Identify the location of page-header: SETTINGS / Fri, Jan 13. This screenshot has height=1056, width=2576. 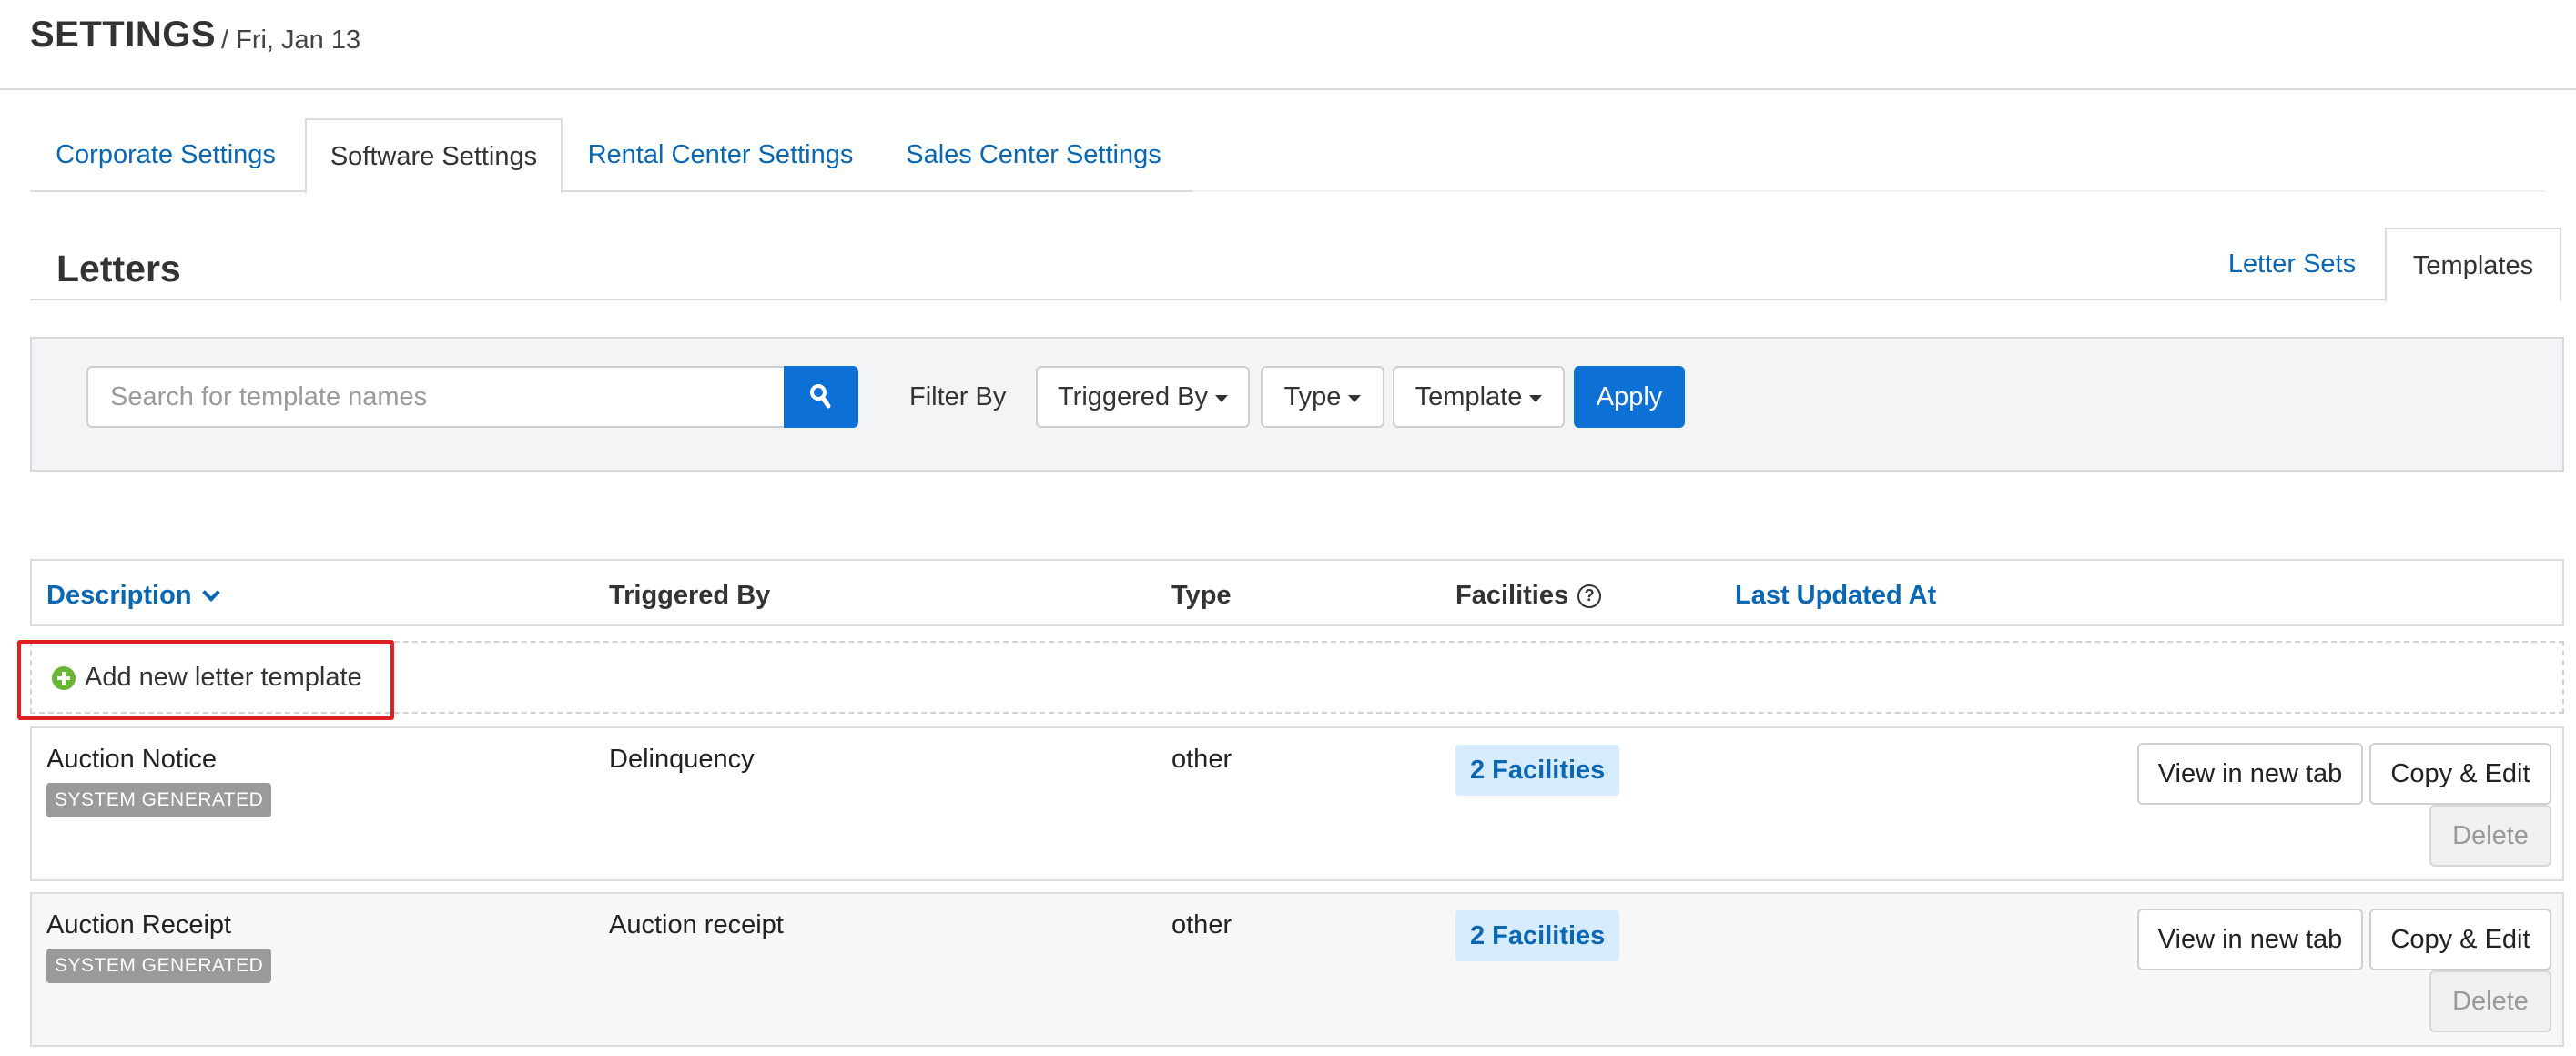
(1288, 45).